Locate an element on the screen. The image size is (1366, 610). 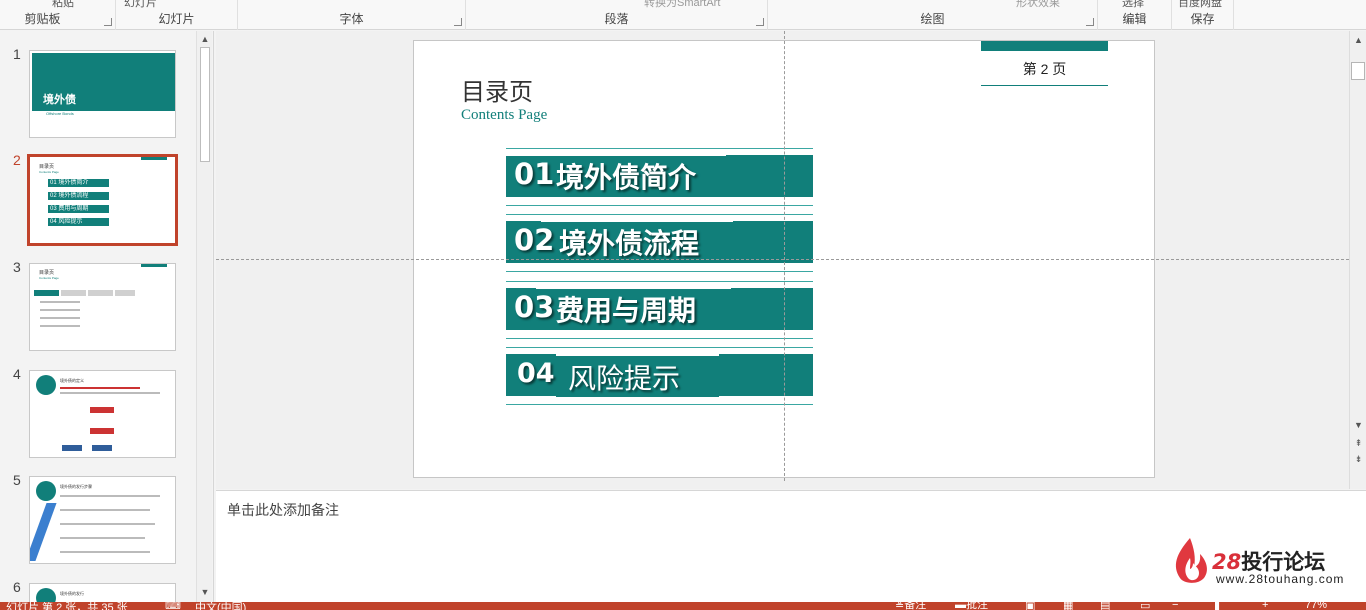
thumb-heading: 境外债的定义 is located at coordinates (72, 380).